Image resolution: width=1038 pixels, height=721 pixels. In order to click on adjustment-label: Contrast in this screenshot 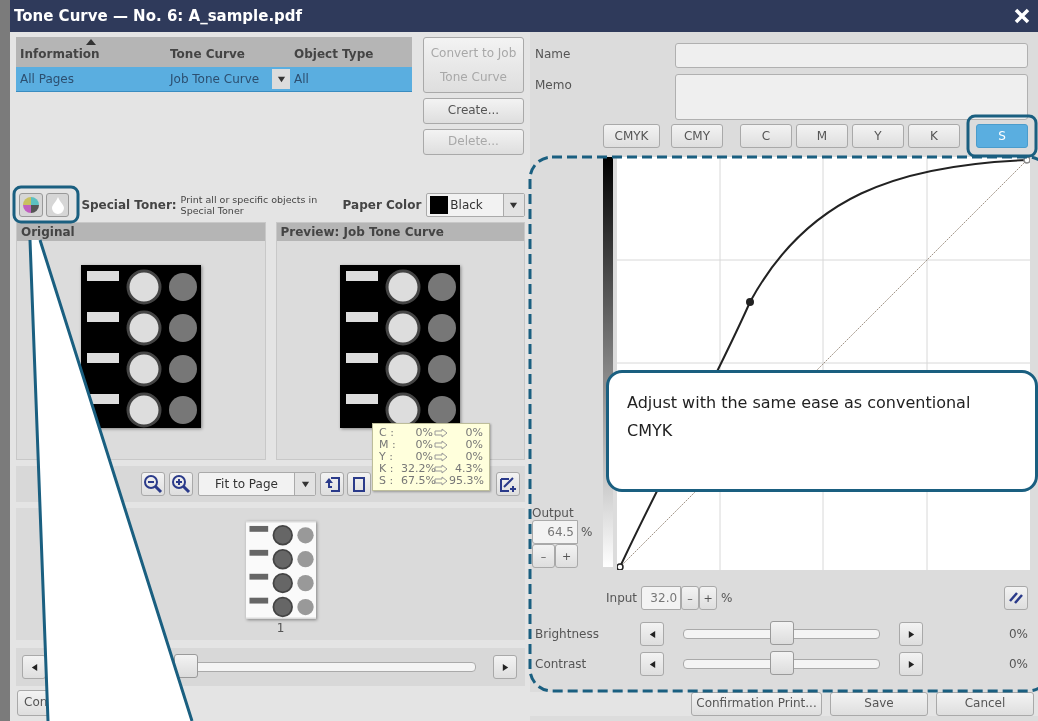, I will do `click(561, 664)`.